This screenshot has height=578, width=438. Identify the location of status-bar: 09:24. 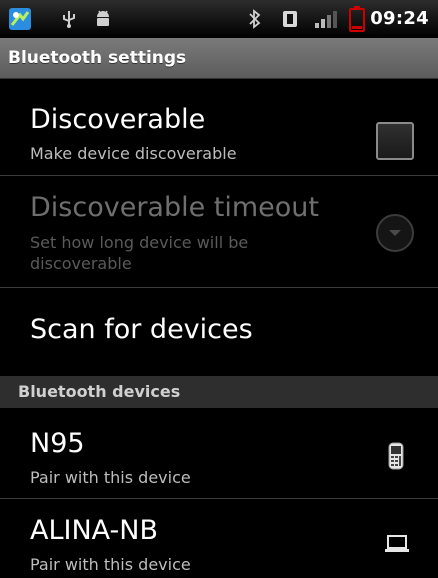
(219, 19).